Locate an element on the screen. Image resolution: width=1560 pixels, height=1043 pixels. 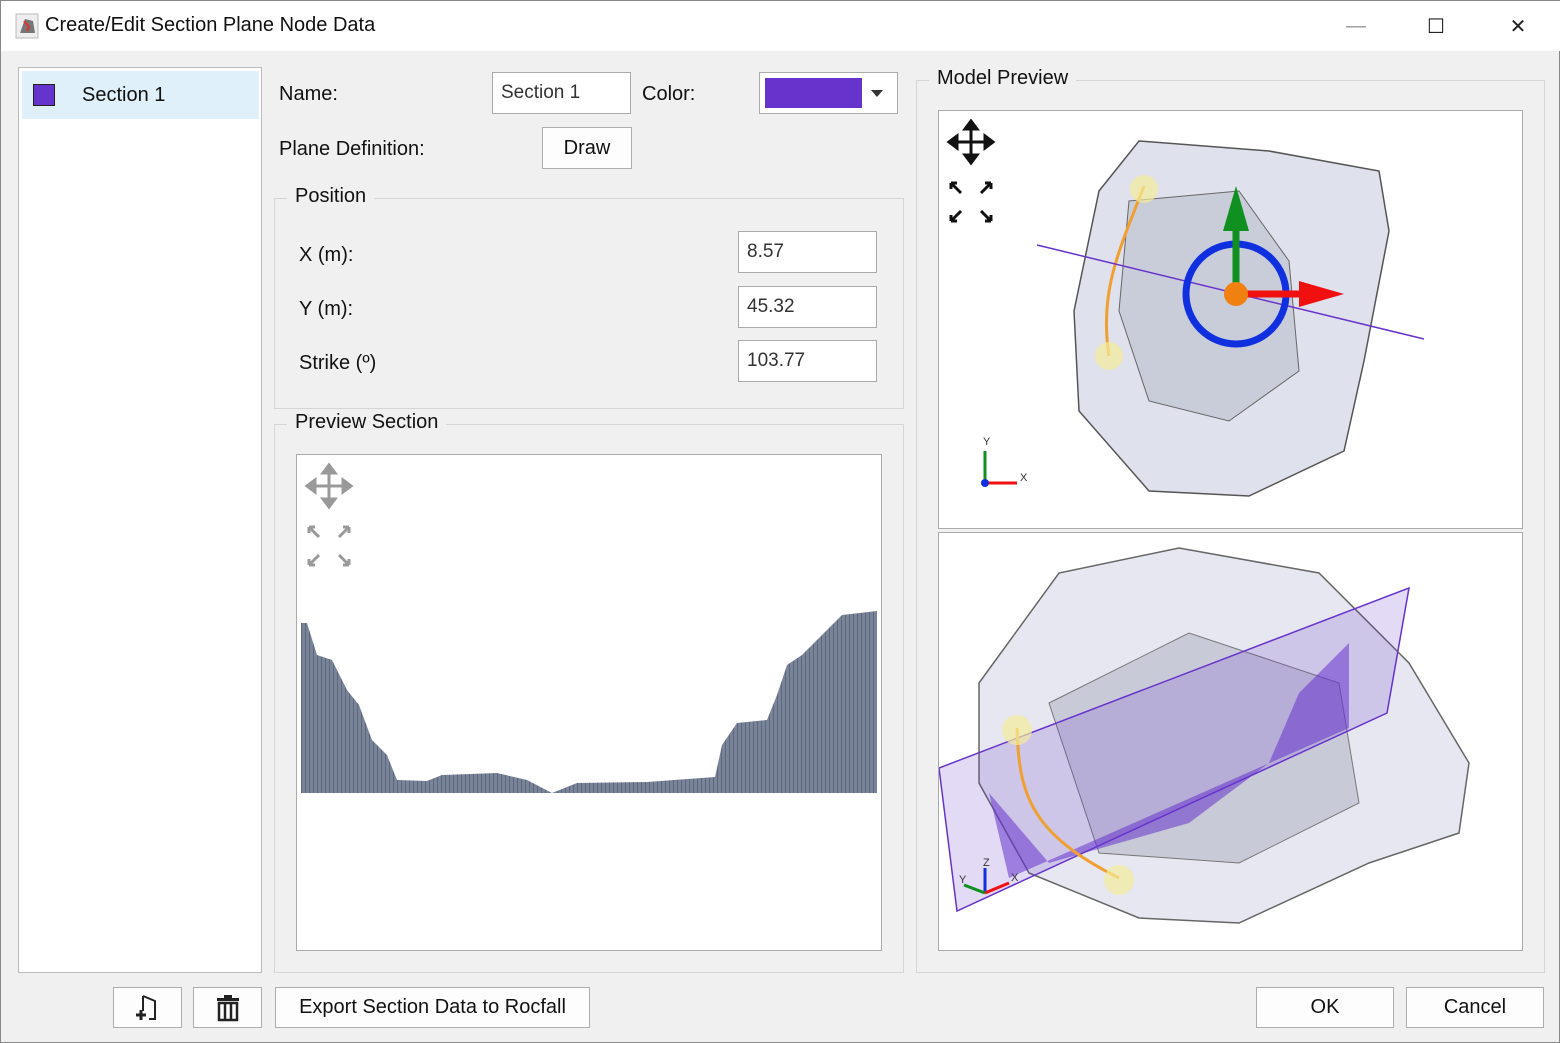
plane-definition-label: Plane Definition: is located at coordinates (352, 149).